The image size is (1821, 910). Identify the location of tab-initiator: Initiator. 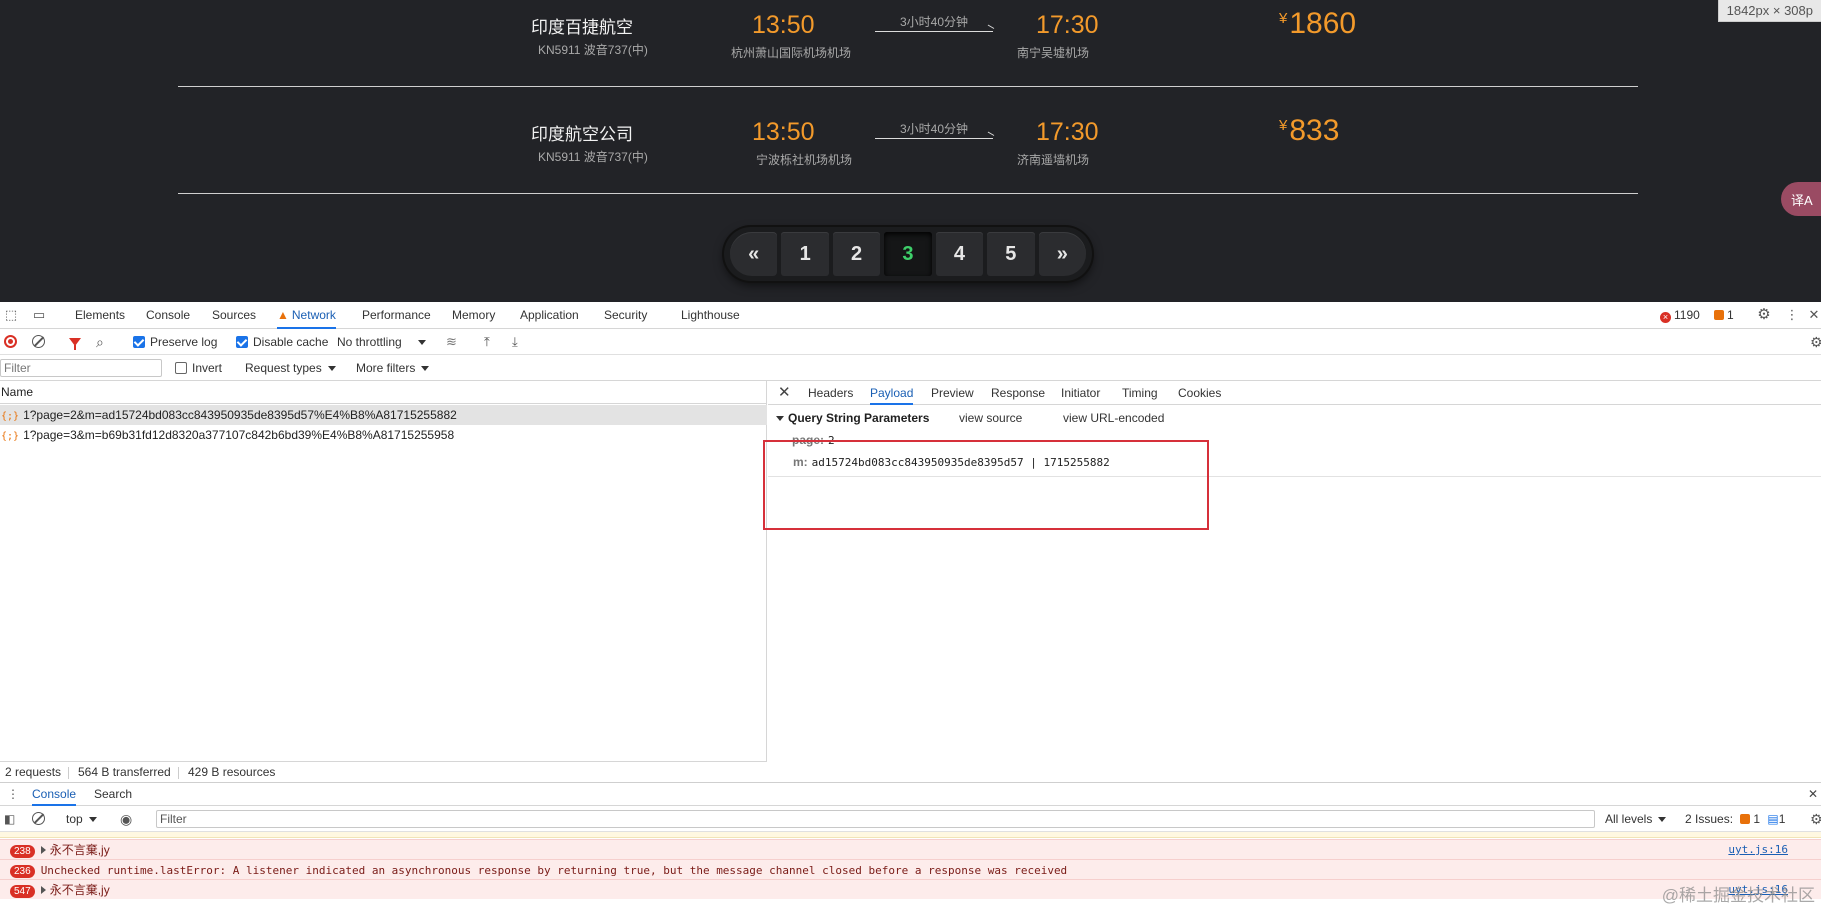
(1080, 393).